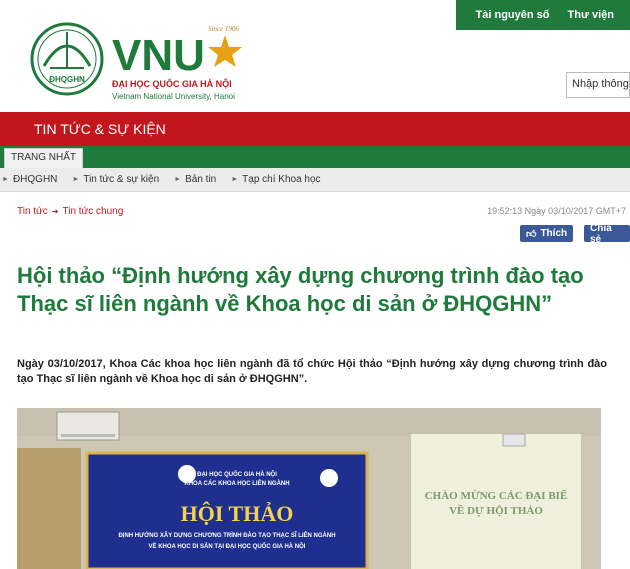 The image size is (630, 569). What do you see at coordinates (100, 129) in the screenshot?
I see `section-title: TIN TỨC & SỰ KIỆN` at bounding box center [100, 129].